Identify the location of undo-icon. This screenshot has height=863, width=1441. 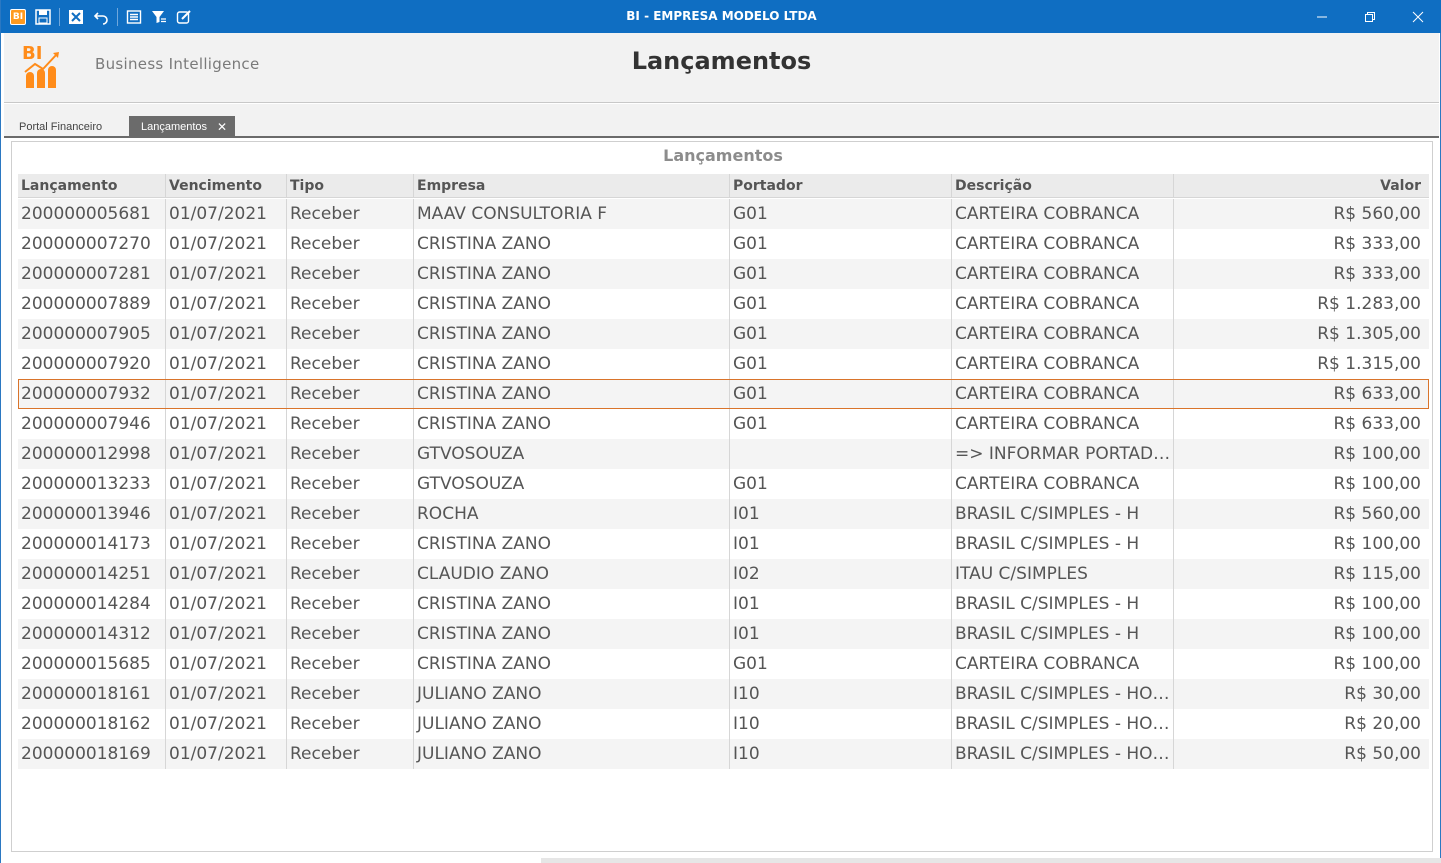
(101, 17).